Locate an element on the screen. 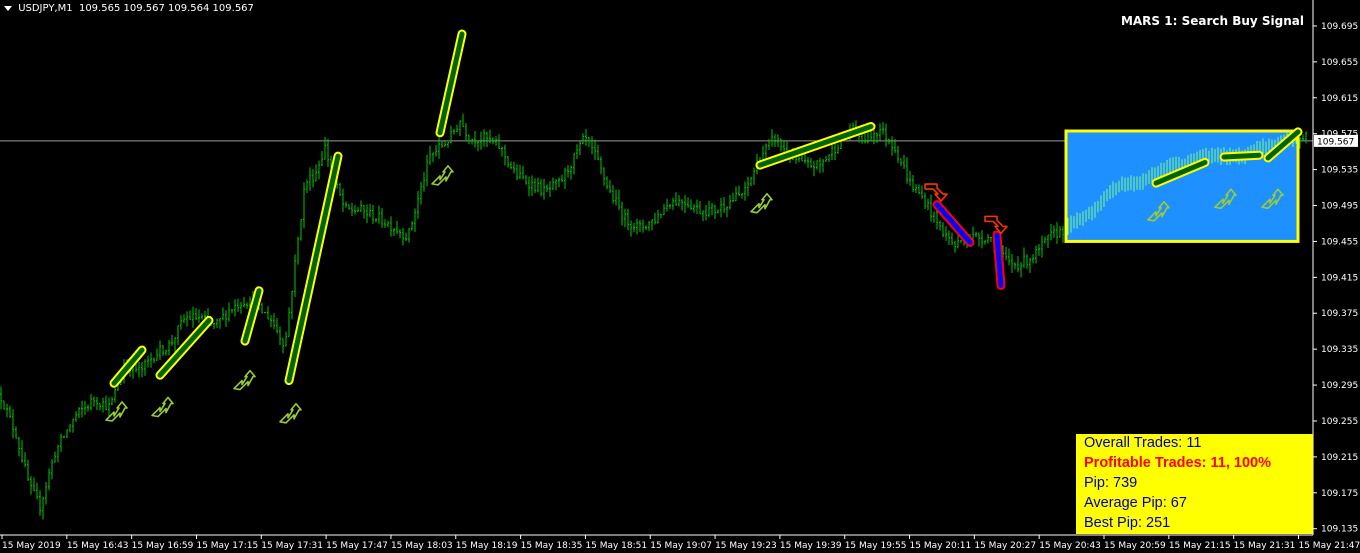  time-tick-label: 15 May 17:47 is located at coordinates (357, 546).